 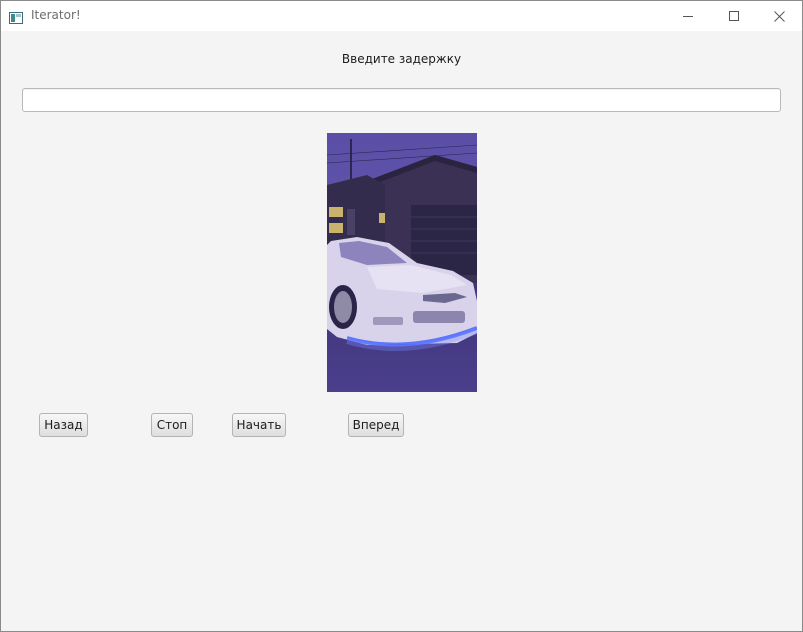 What do you see at coordinates (63, 425) in the screenshot?
I see `back-button: Назад` at bounding box center [63, 425].